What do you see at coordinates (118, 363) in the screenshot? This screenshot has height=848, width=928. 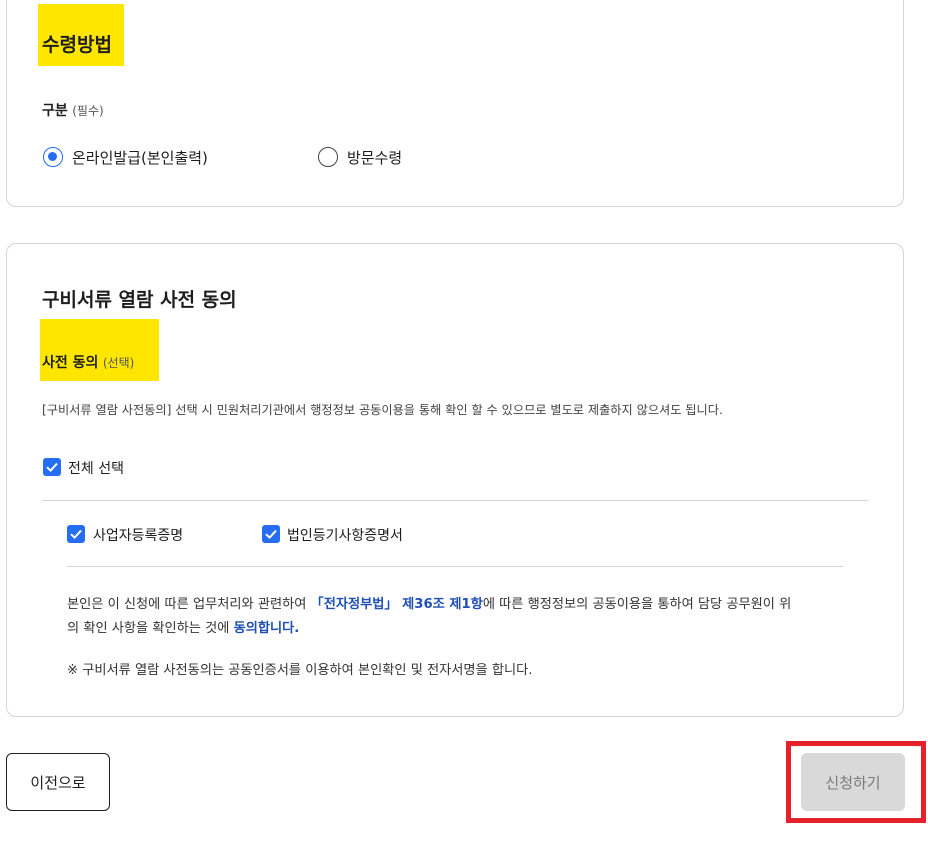 I see `optional-note: (선택)` at bounding box center [118, 363].